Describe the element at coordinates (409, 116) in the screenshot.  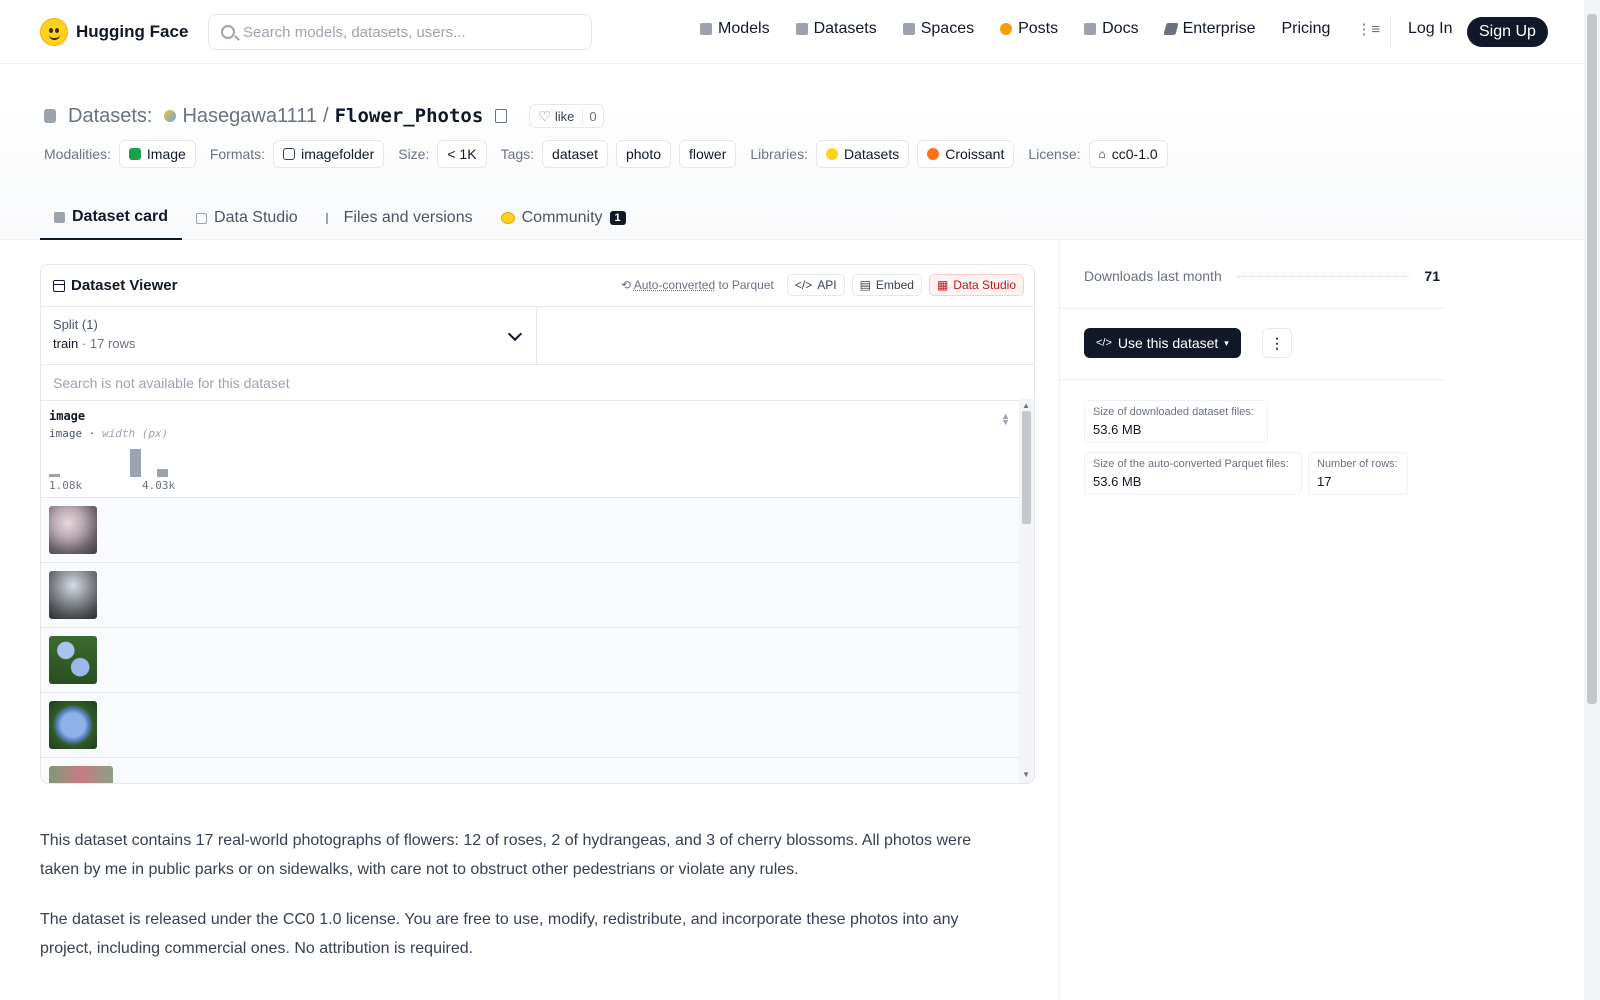
I see `dataset-name: Flower_Photos` at that location.